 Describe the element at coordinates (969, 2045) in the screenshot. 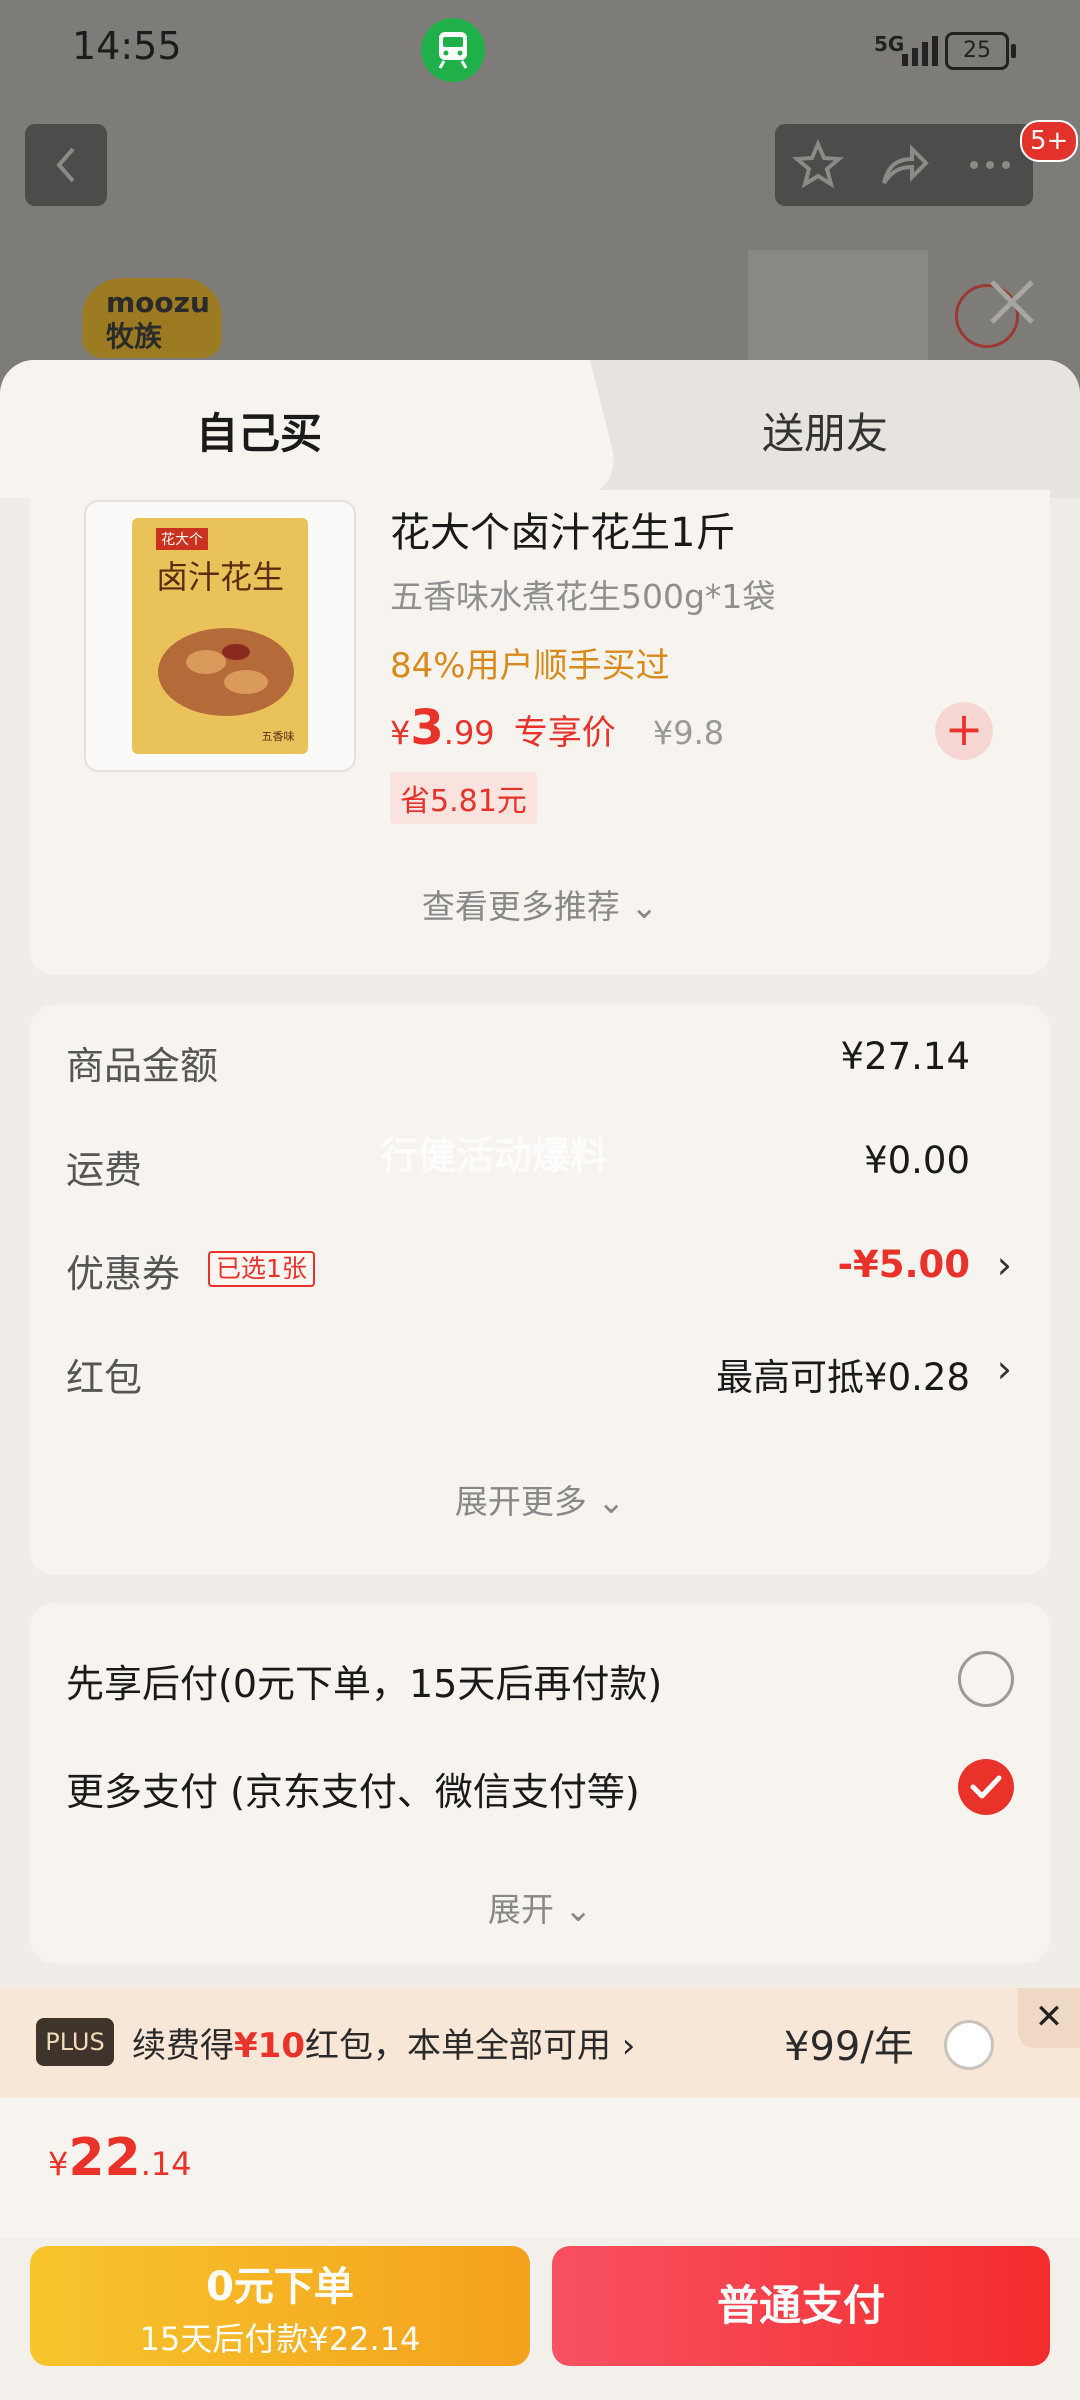

I see `plus-radio` at that location.